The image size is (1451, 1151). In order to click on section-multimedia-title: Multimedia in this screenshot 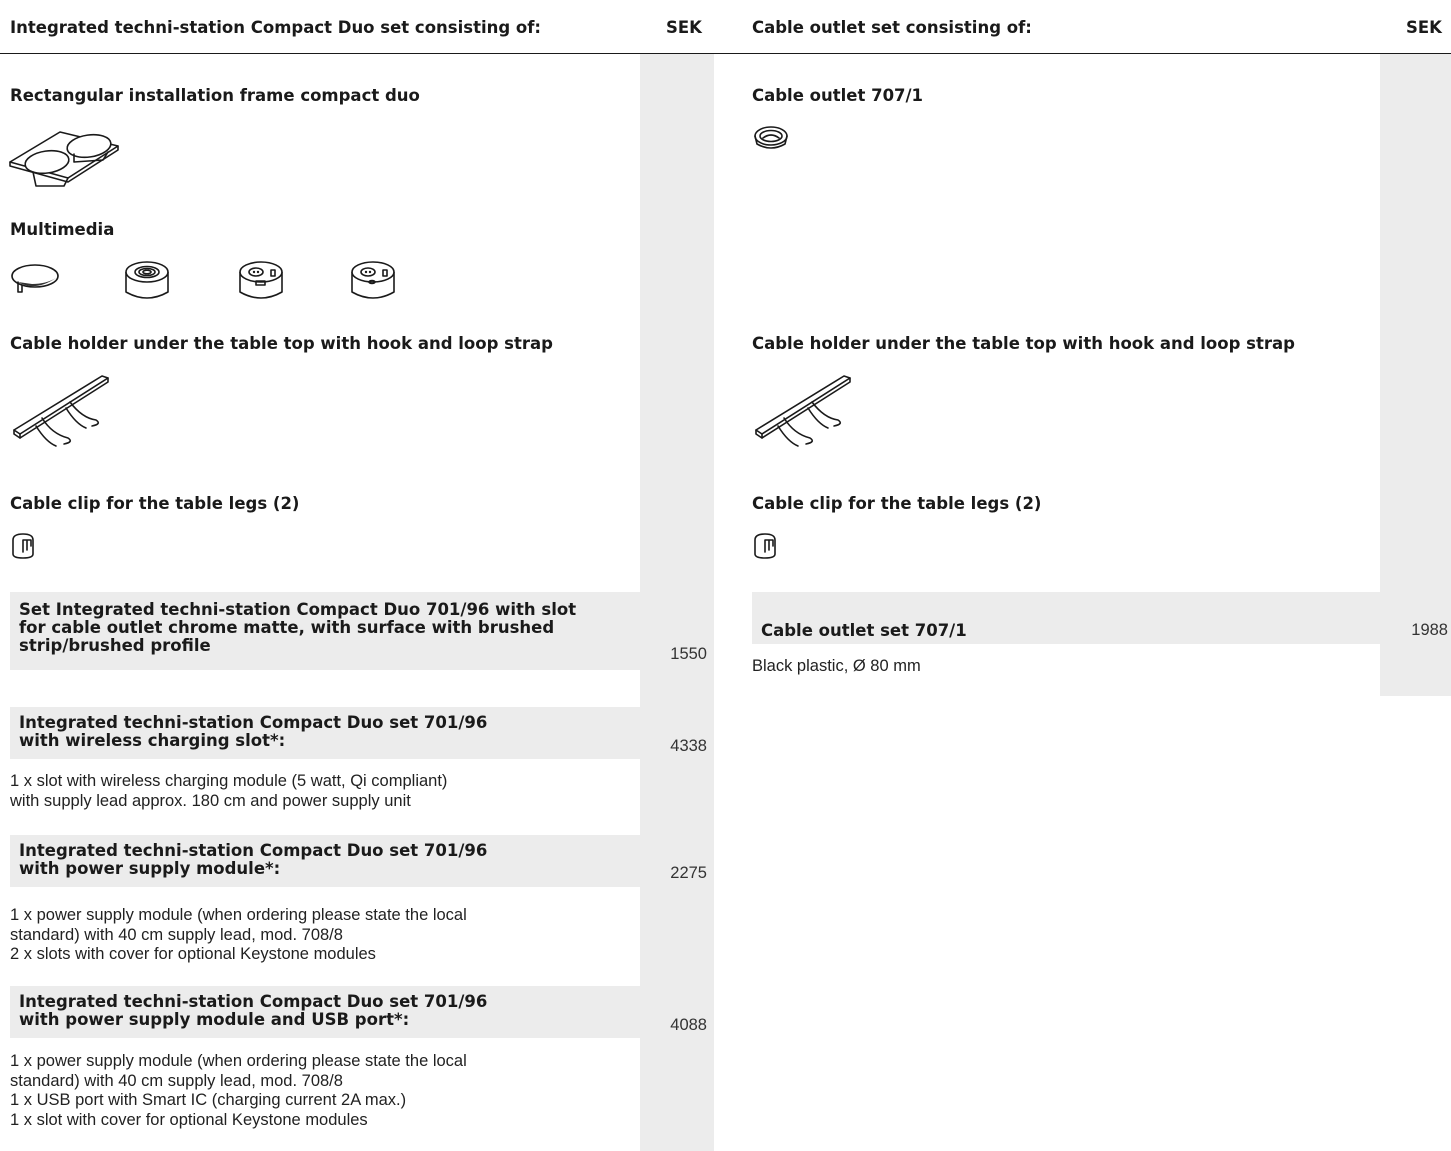, I will do `click(62, 229)`.